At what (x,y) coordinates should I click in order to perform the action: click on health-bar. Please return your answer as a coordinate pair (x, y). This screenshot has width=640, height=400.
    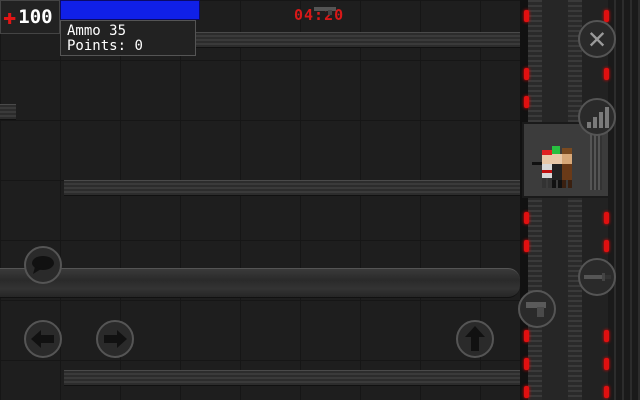
    Looking at the image, I should click on (130, 10).